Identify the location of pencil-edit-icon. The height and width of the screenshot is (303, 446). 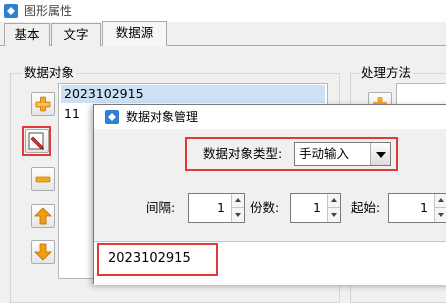
(36, 141).